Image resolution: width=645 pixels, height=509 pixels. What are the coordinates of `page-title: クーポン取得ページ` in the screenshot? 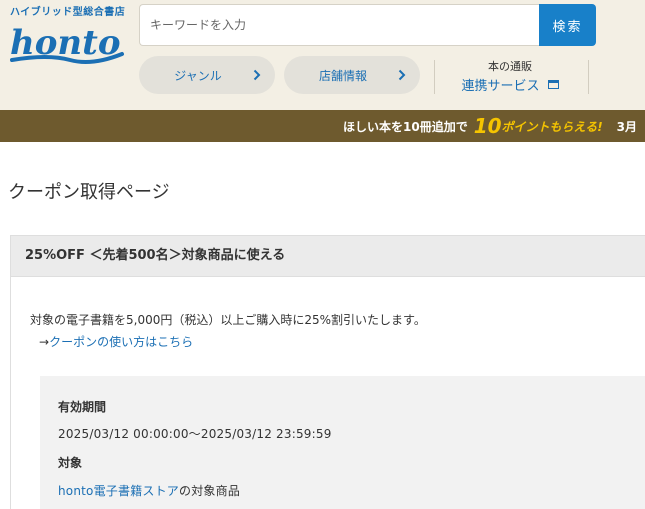 It's located at (89, 192).